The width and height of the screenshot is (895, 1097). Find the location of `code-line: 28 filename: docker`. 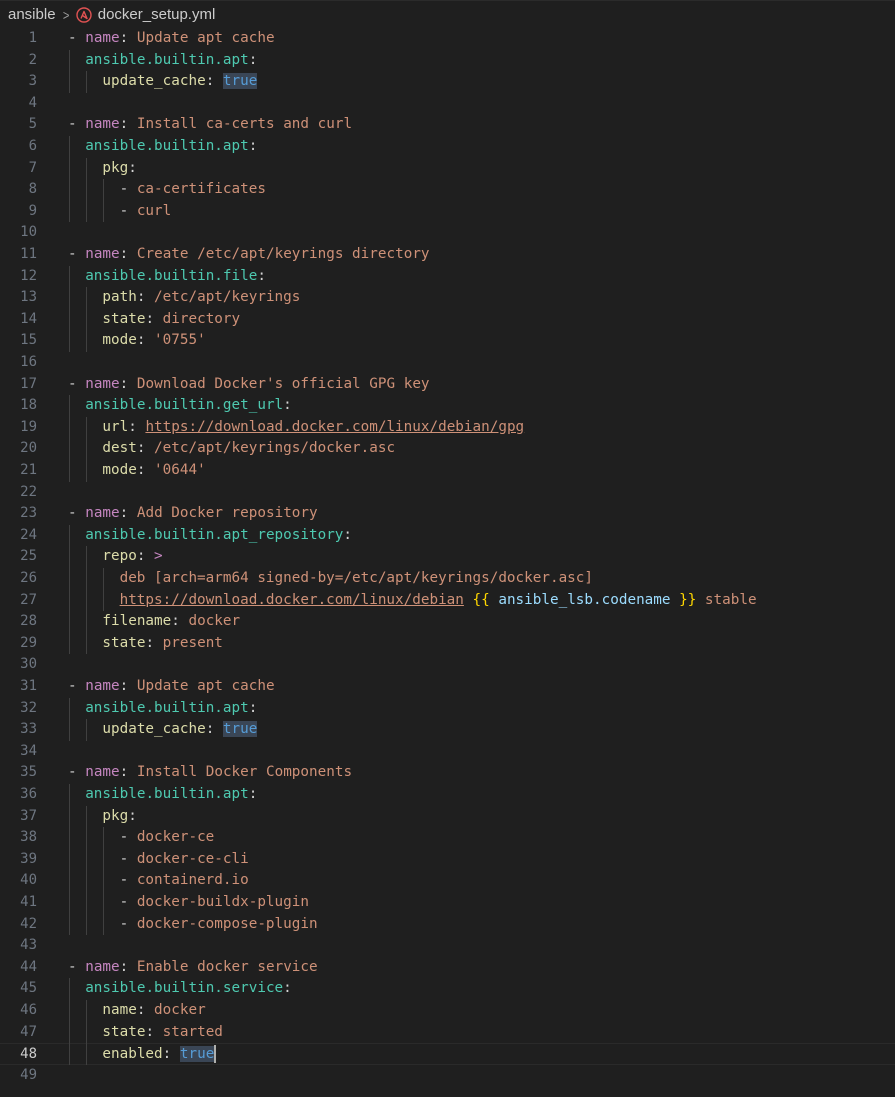

code-line: 28 filename: docker is located at coordinates (447, 622).